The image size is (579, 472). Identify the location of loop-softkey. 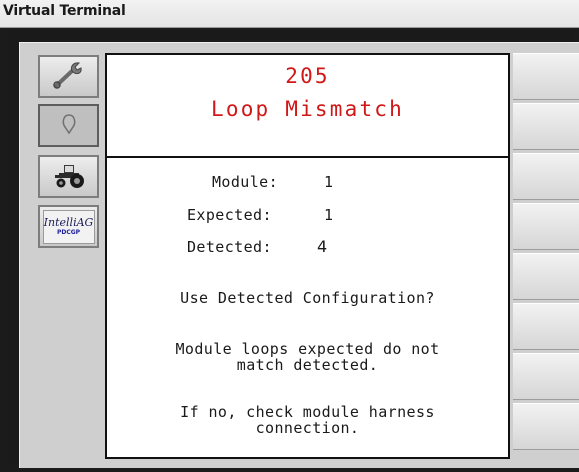
(68, 125).